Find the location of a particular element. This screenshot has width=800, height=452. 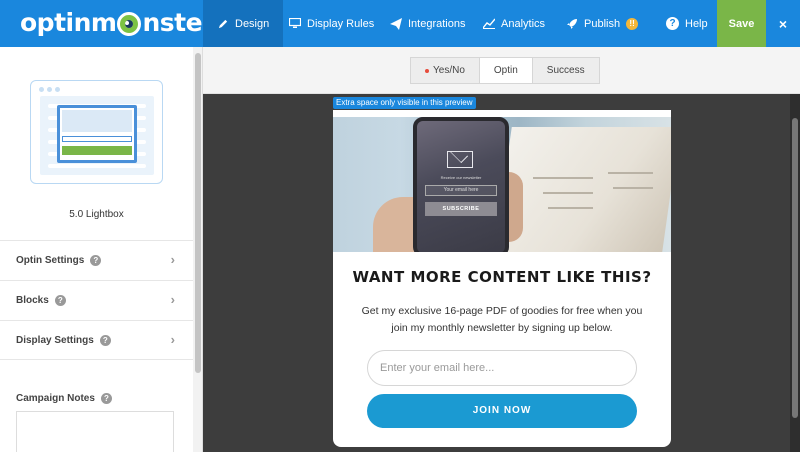

phone-tagline: Receive our newsletter is located at coordinates (461, 177).